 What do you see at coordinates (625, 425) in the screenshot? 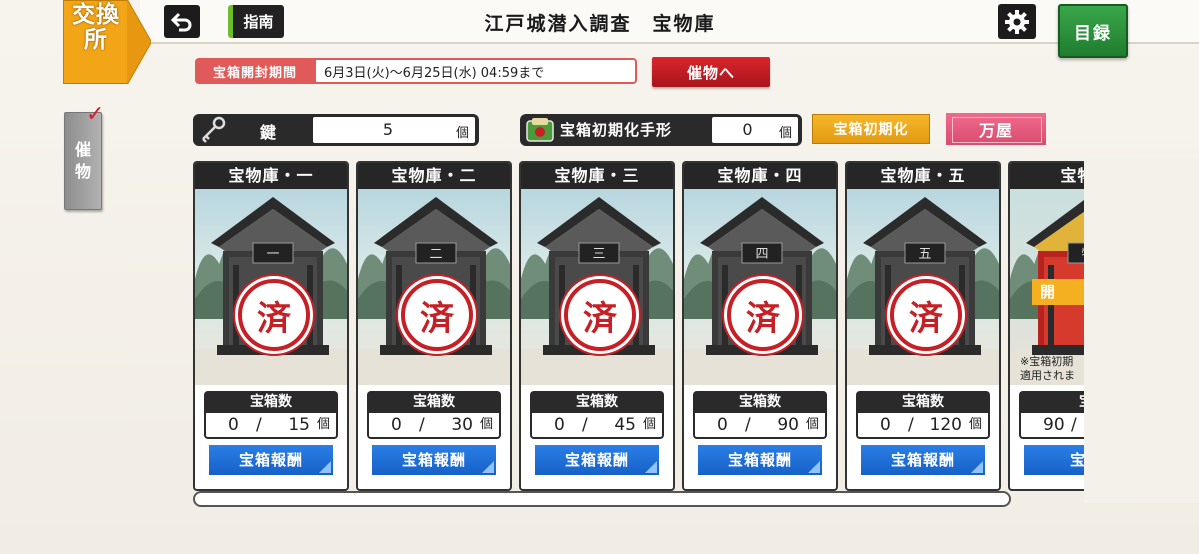
I see `chest-total: 45` at bounding box center [625, 425].